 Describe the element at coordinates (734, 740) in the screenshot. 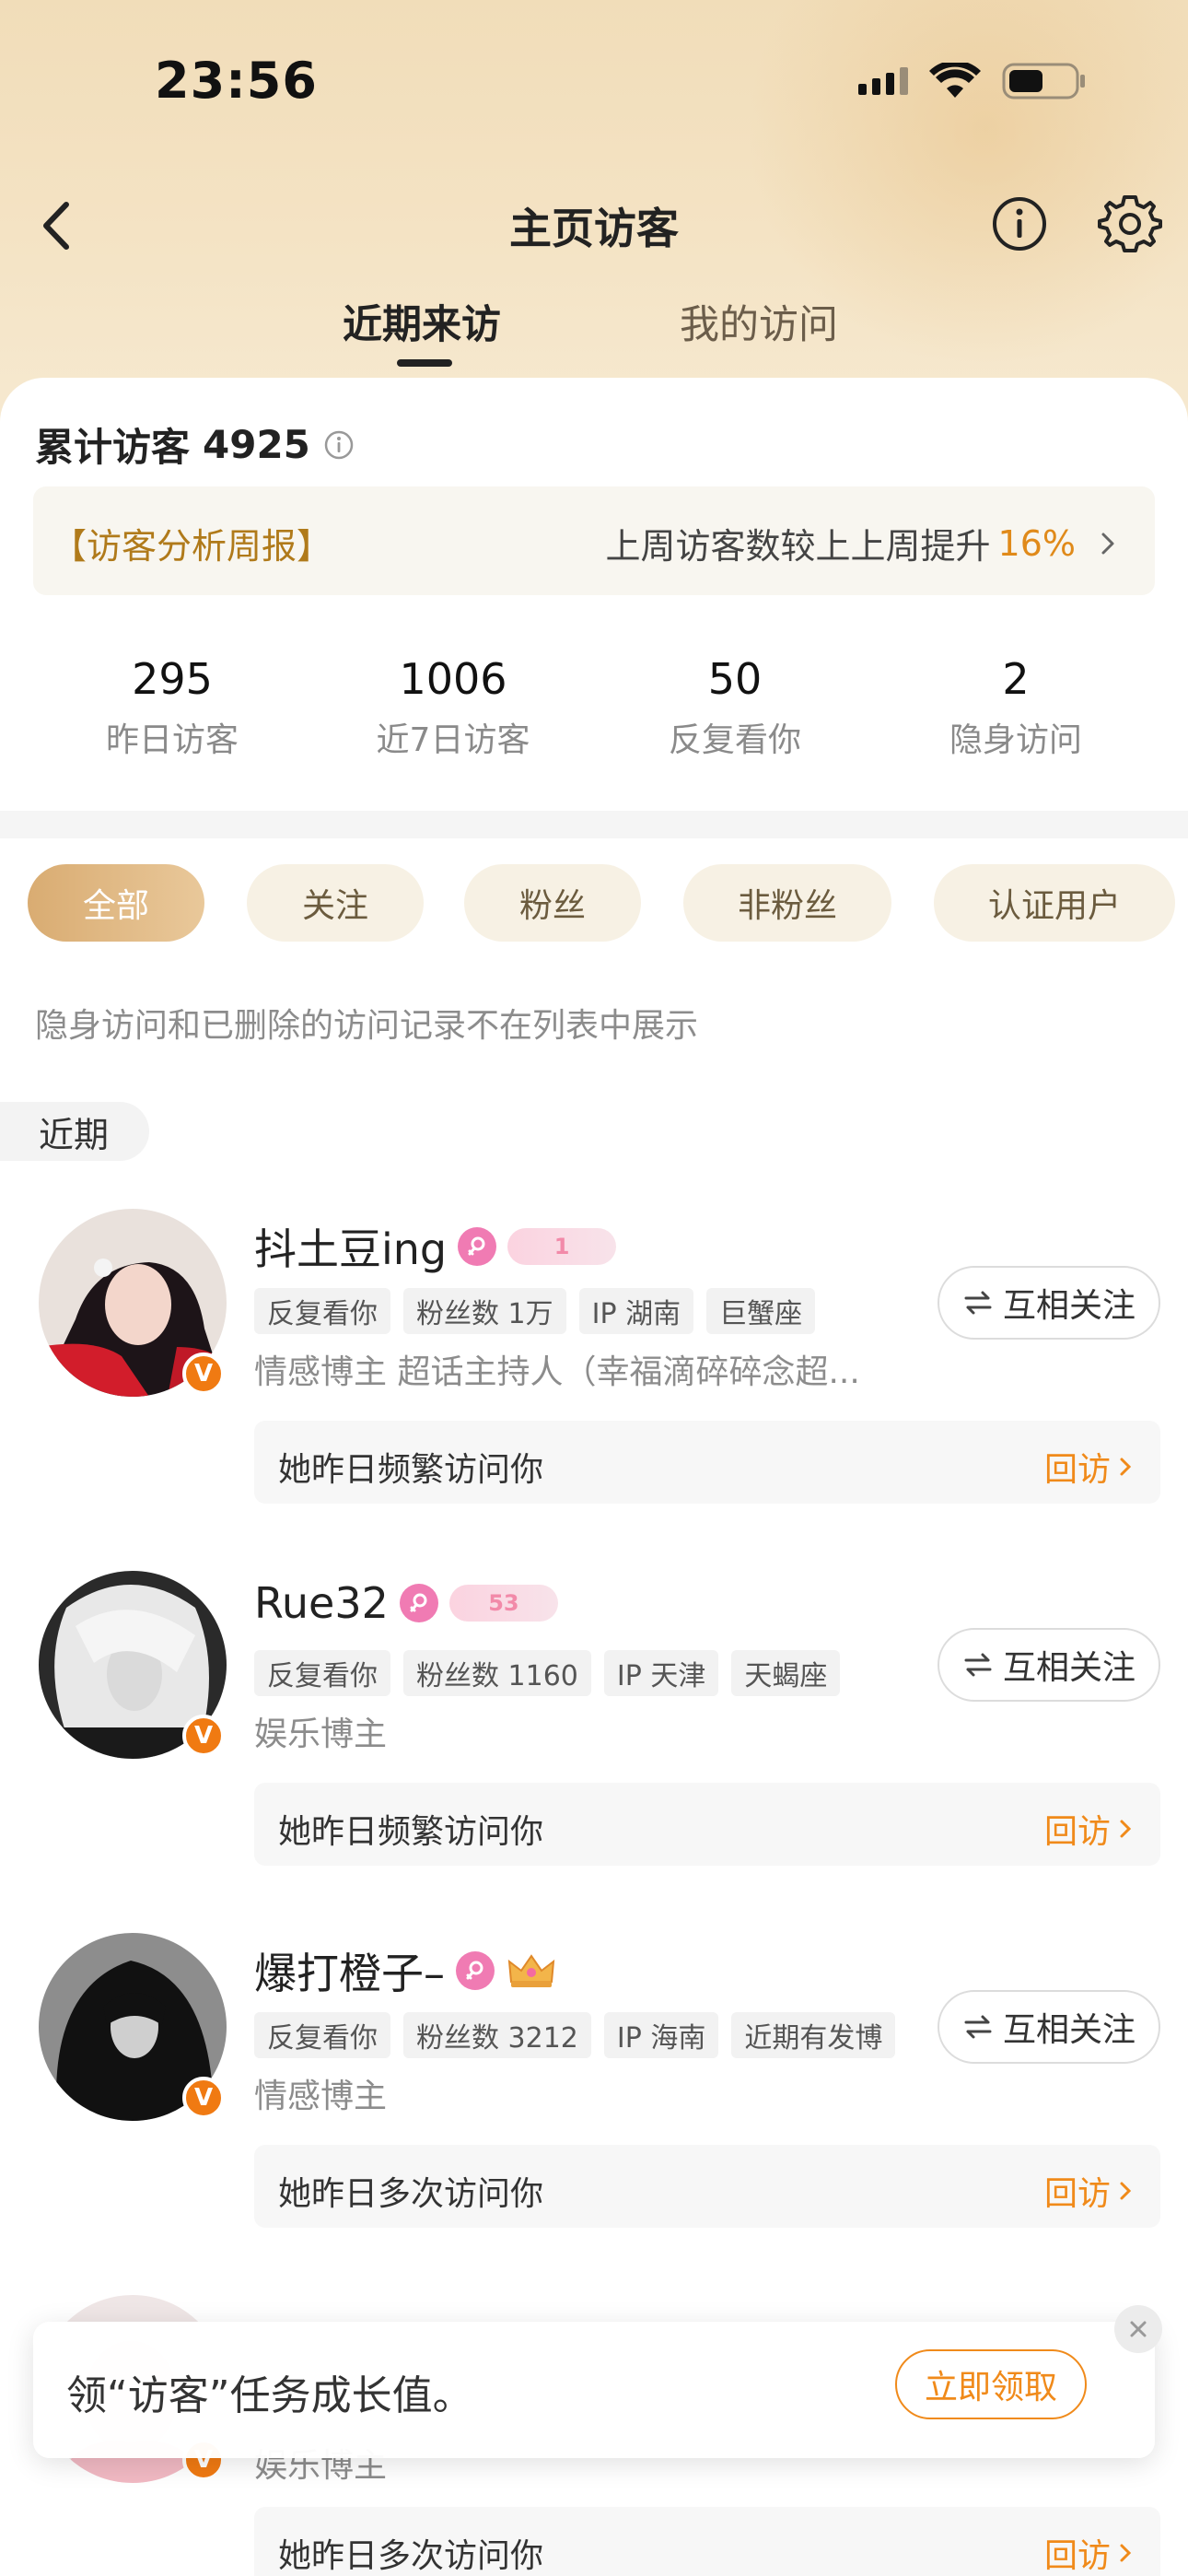

I see `stat-label: 反复看你` at that location.